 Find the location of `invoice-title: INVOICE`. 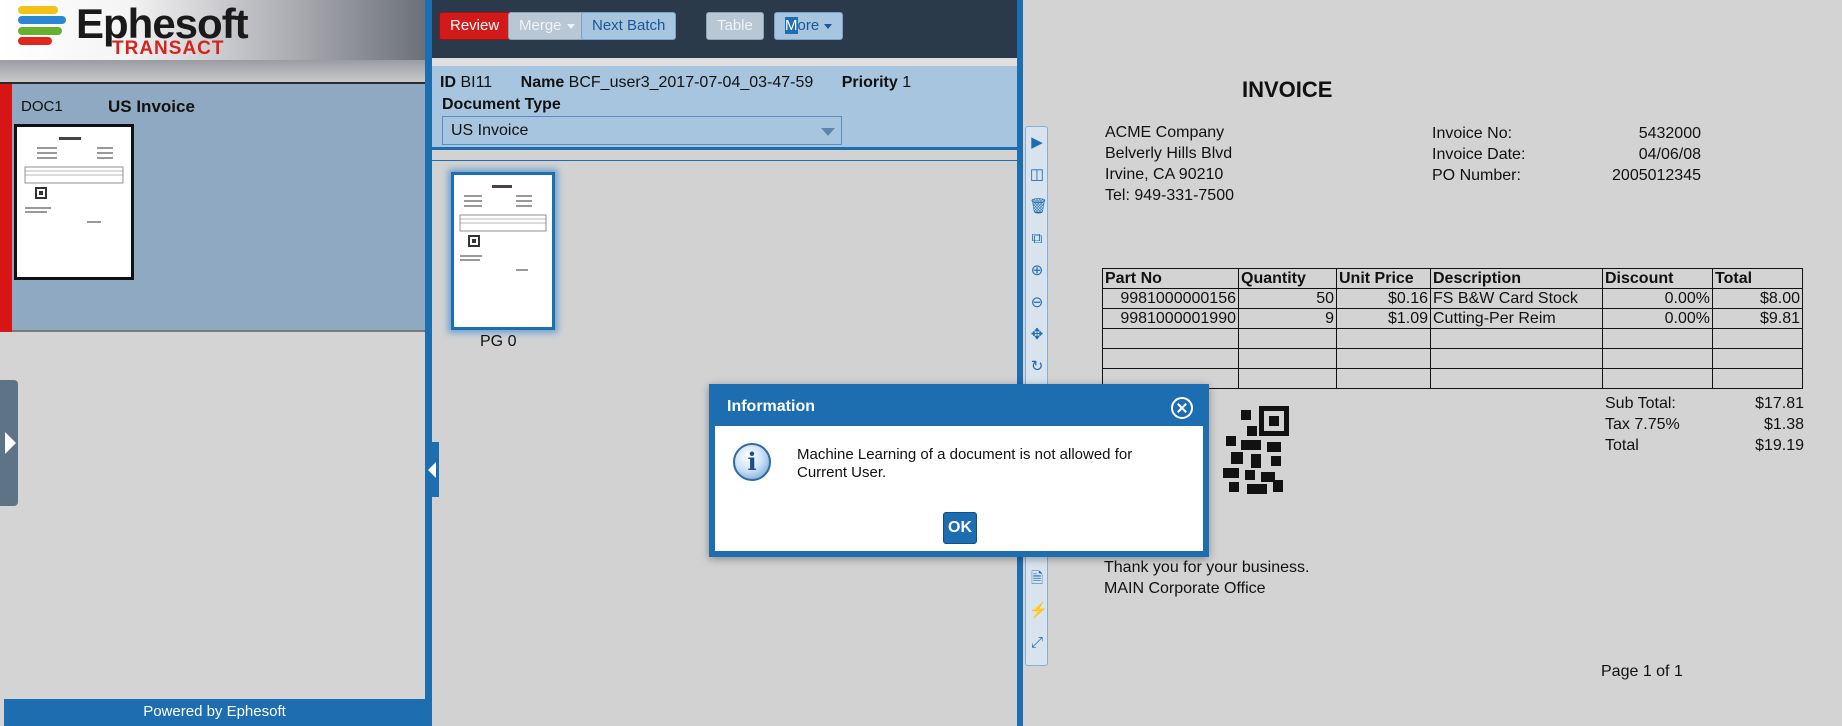

invoice-title: INVOICE is located at coordinates (1287, 89).